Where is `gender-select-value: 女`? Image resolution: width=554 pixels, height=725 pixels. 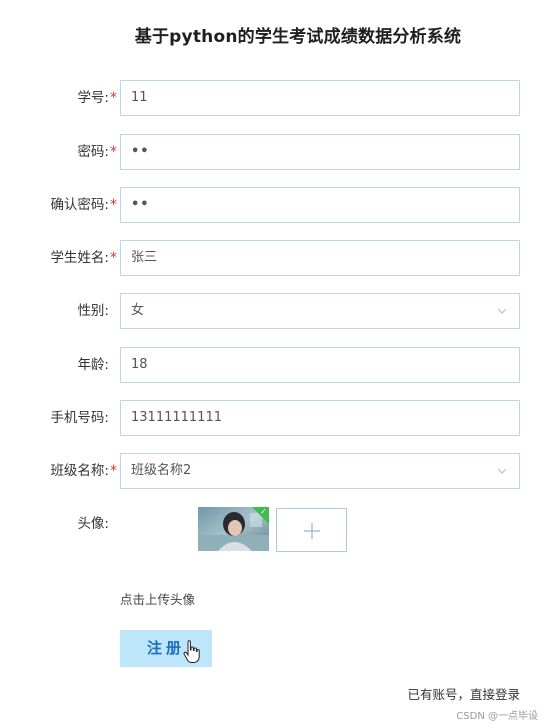
gender-select-value: 女 is located at coordinates (138, 310).